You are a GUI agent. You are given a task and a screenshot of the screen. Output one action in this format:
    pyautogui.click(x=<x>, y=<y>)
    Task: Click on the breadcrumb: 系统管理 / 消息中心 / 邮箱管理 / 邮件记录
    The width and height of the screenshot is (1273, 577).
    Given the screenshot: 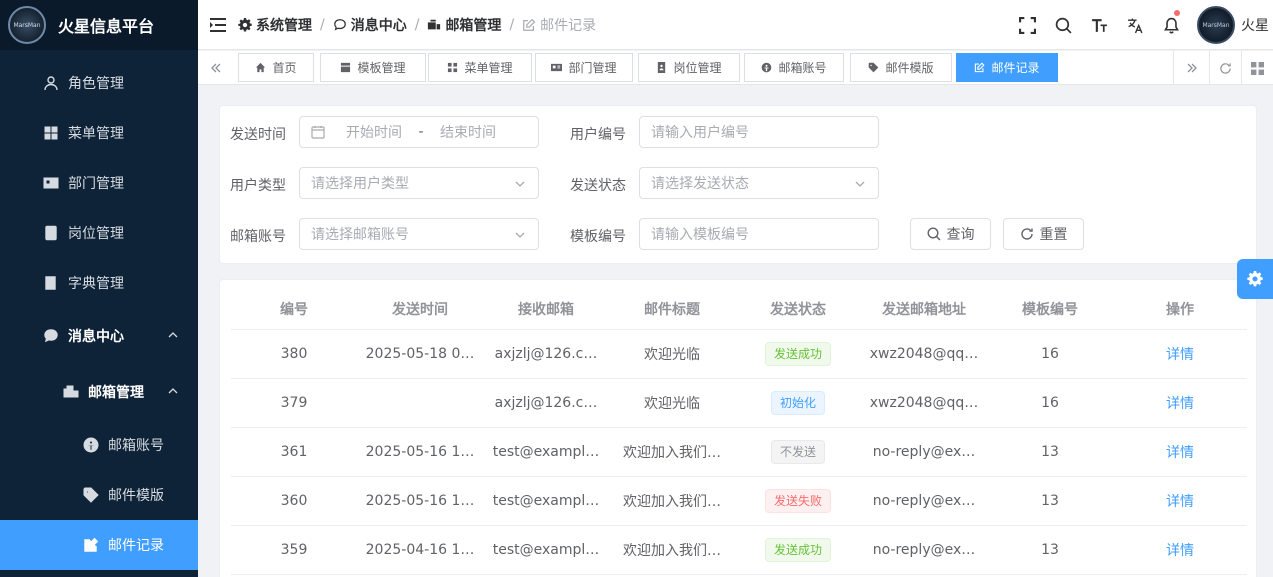 What is the action you would take?
    pyautogui.click(x=417, y=25)
    